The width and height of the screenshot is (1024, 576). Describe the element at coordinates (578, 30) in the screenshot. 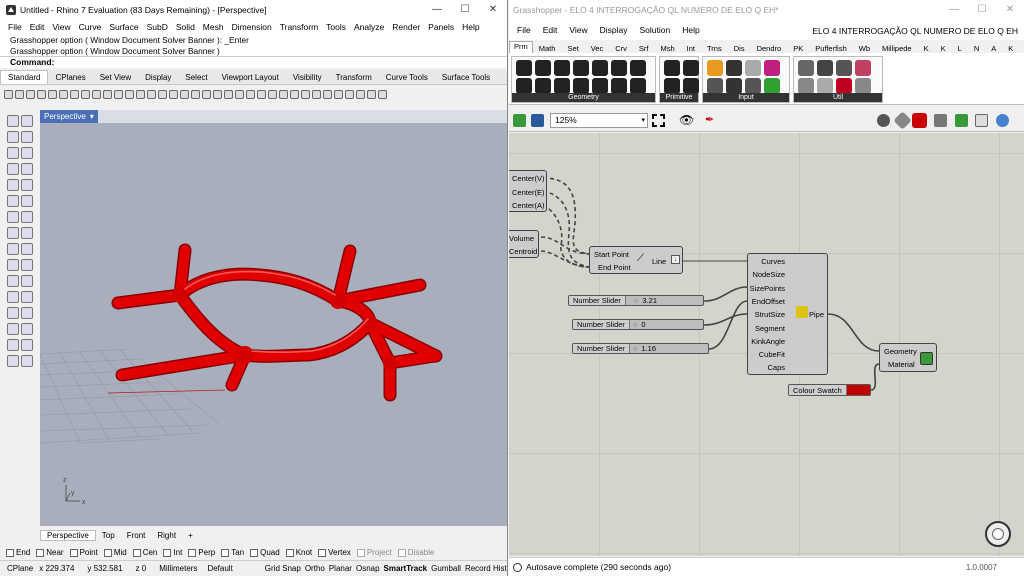

I see `gh-menu-item-view: View` at that location.